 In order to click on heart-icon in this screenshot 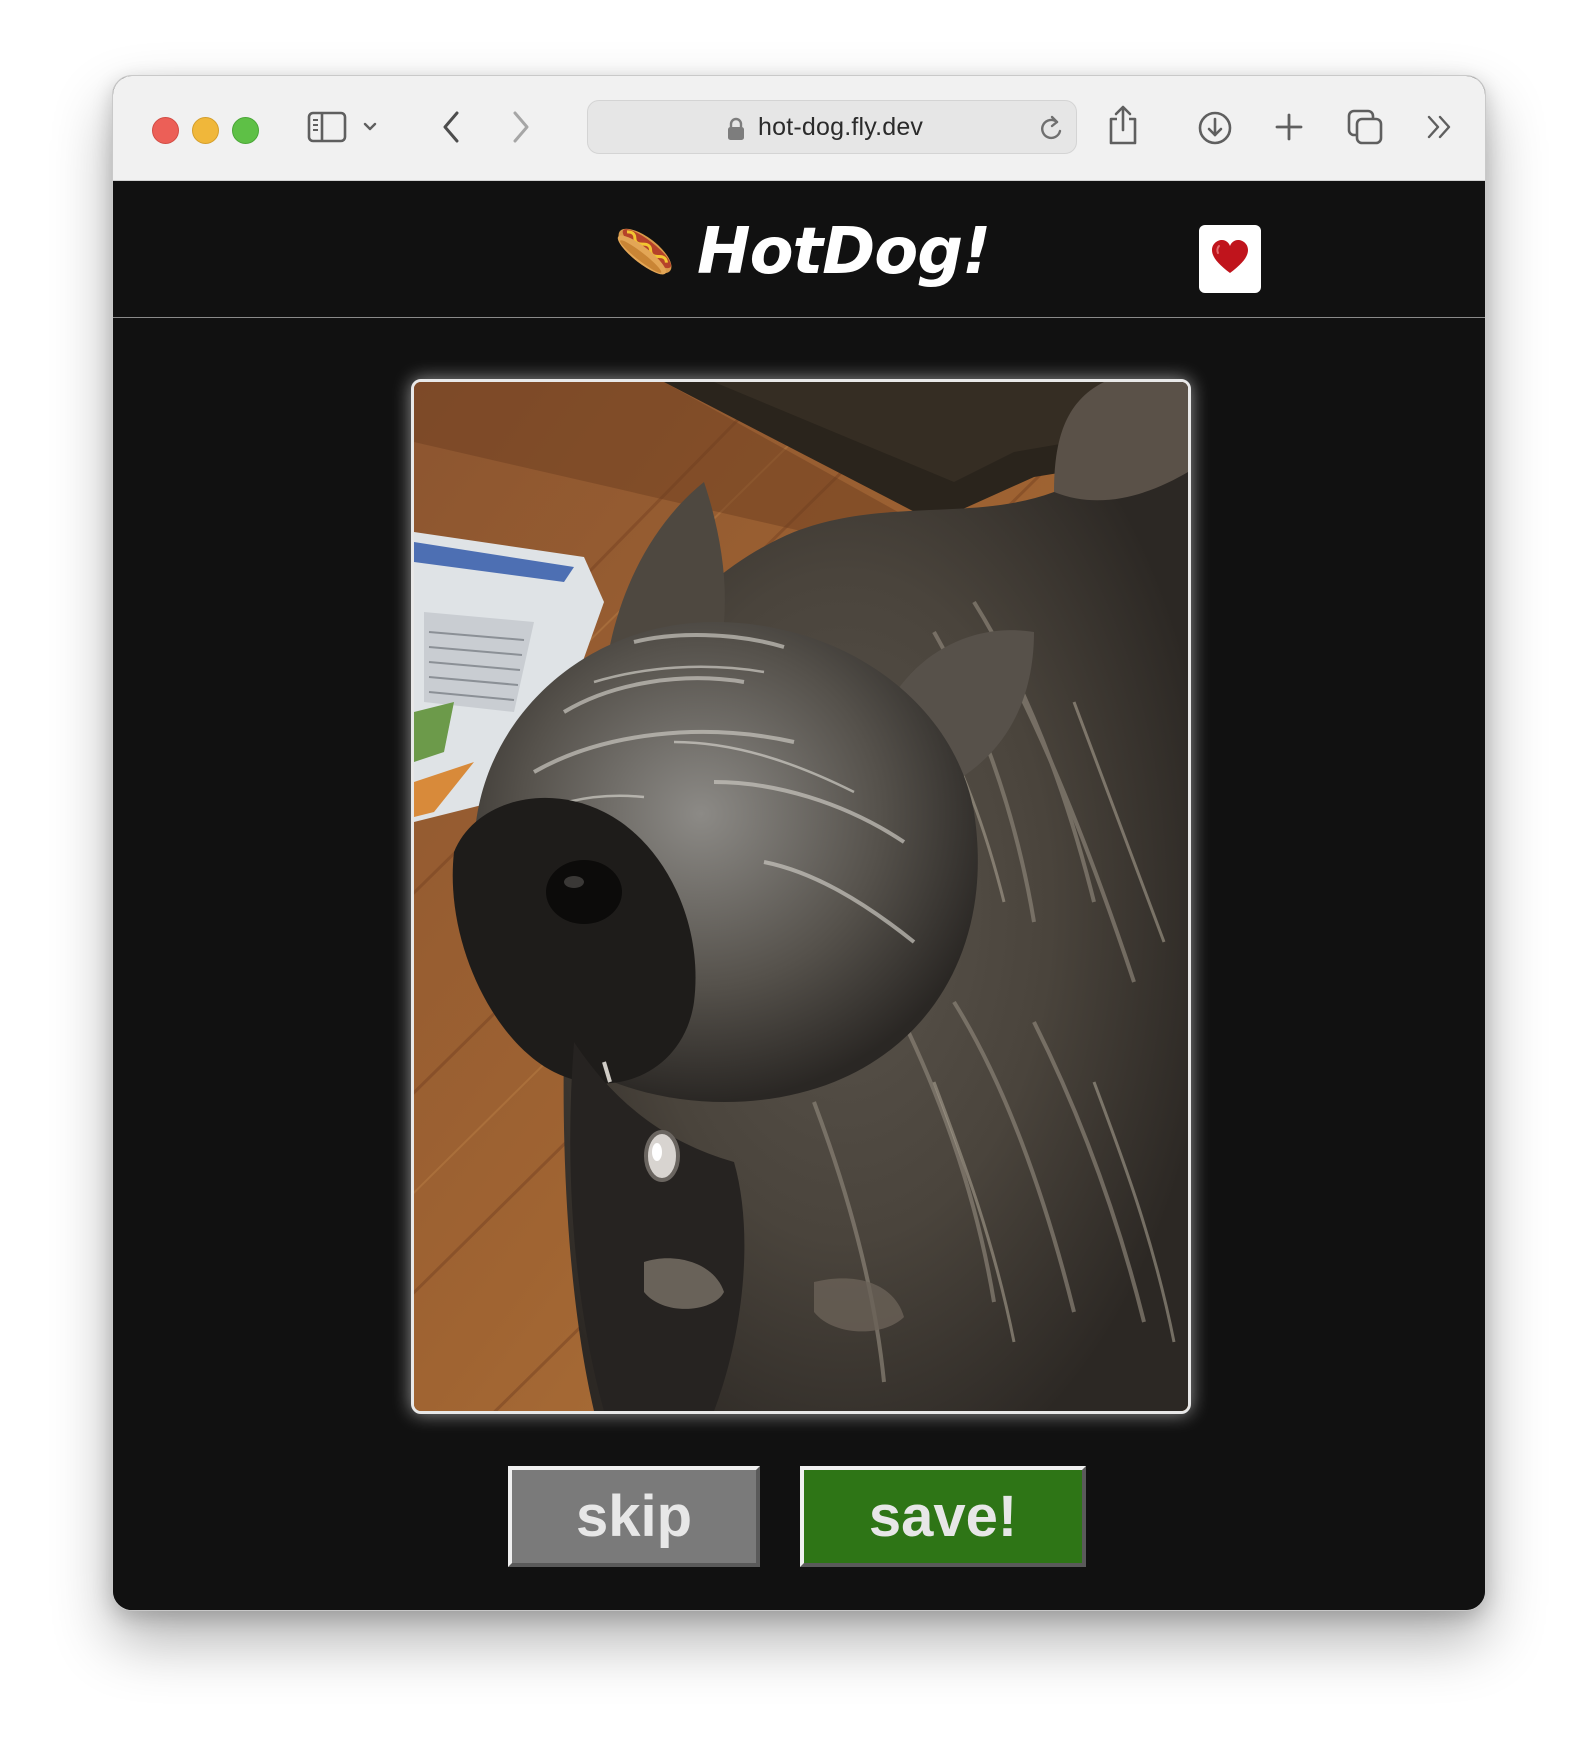, I will do `click(1230, 259)`.